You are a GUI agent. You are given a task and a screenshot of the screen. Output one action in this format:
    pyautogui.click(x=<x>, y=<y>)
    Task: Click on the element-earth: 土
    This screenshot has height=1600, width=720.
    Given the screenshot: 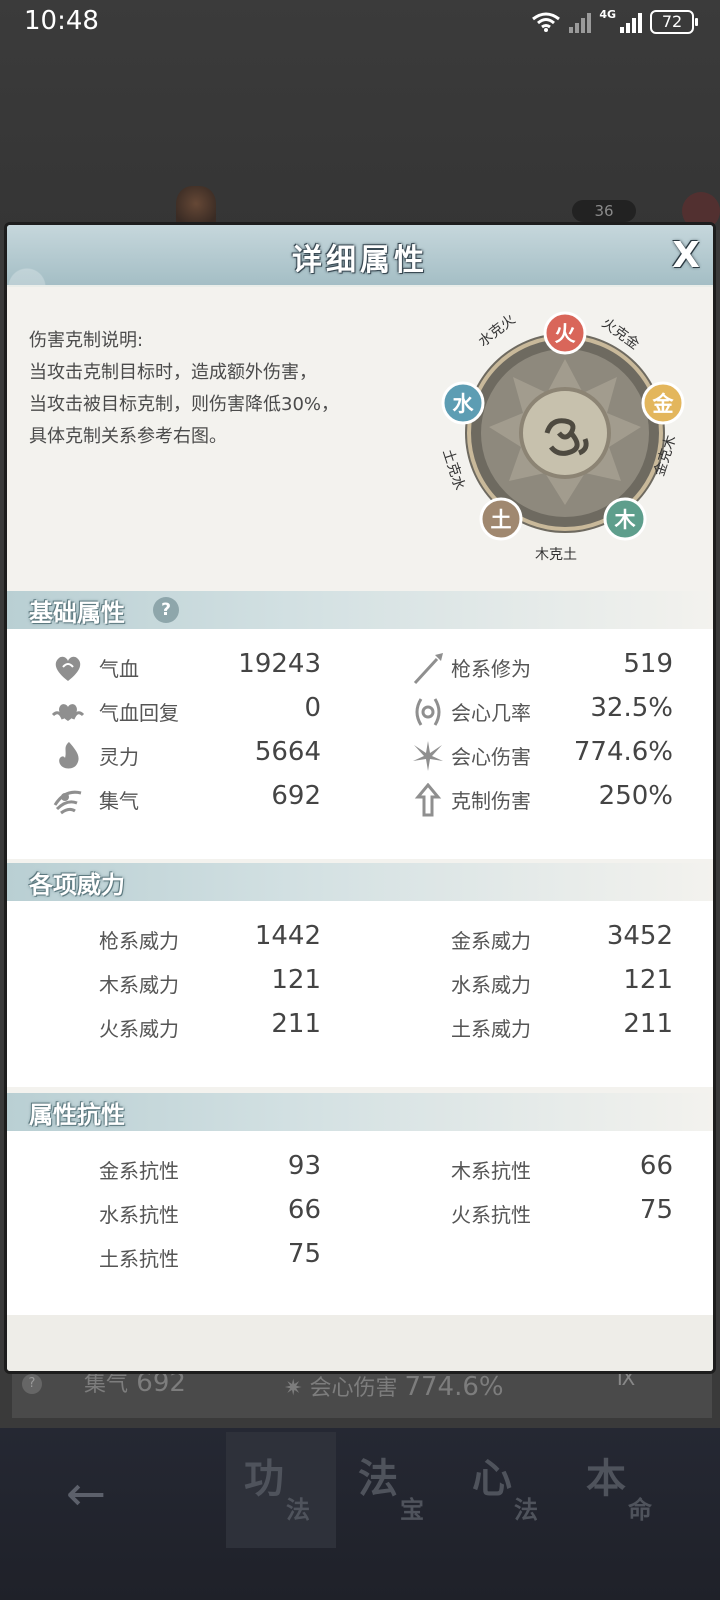 What is the action you would take?
    pyautogui.click(x=501, y=519)
    